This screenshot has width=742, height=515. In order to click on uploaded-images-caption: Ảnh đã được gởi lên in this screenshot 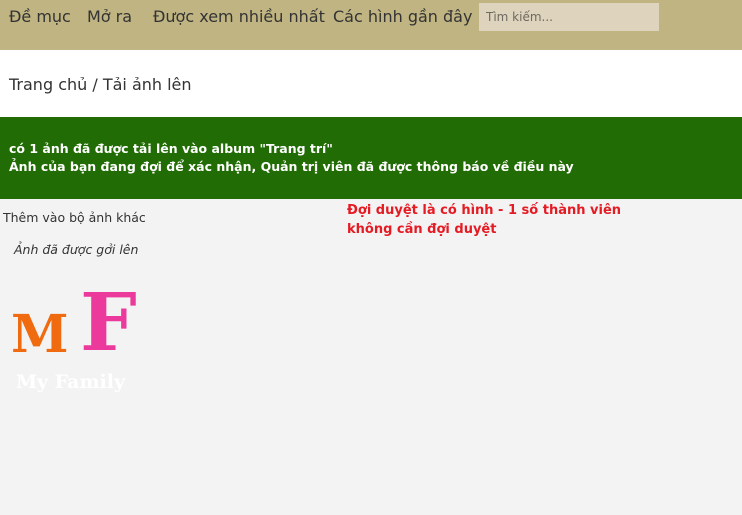, I will do `click(76, 249)`.